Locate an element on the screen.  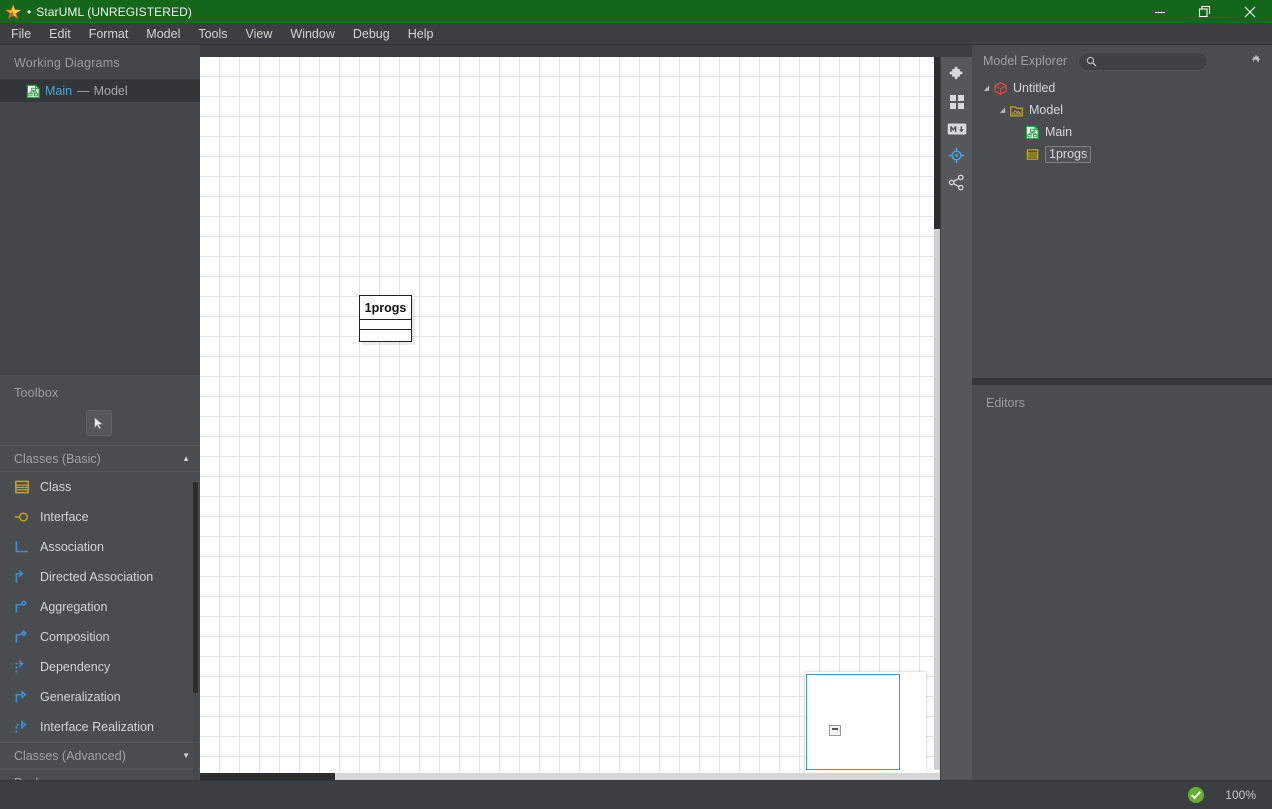
minimize-icon is located at coordinates (1159, 12).